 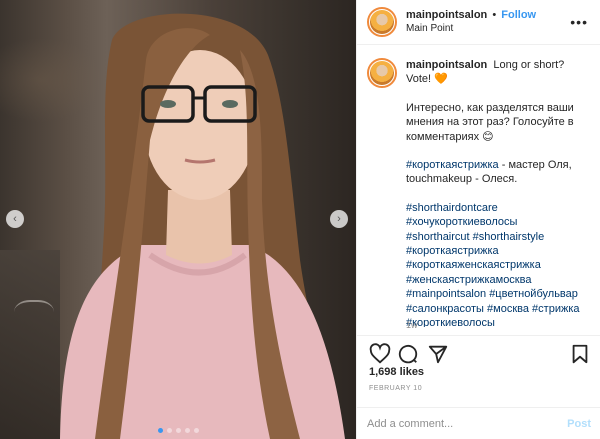 What do you see at coordinates (396, 372) in the screenshot?
I see `likes-count: 1,698 likes` at bounding box center [396, 372].